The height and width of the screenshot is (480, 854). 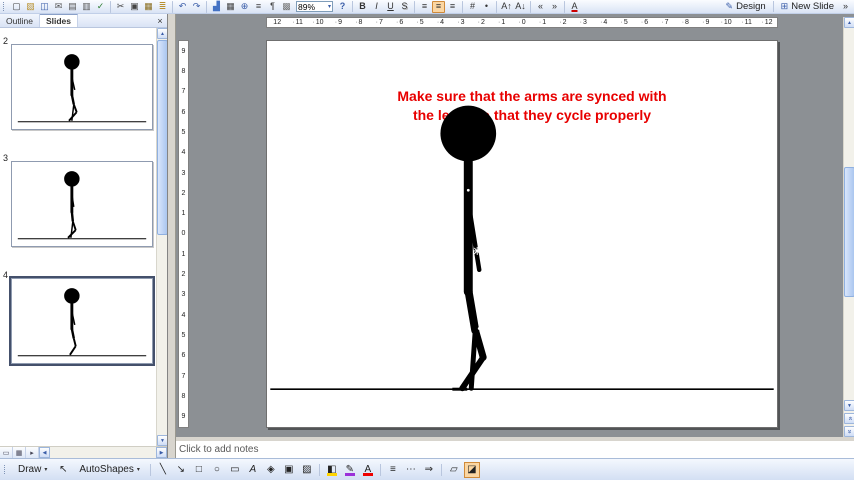 What do you see at coordinates (148, 7) in the screenshot?
I see `paste-icon: ▦` at bounding box center [148, 7].